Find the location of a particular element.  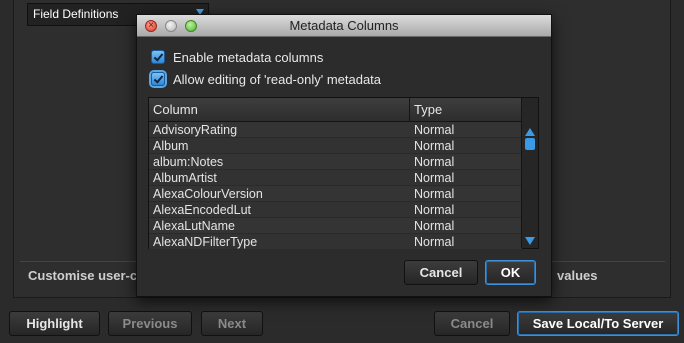

column-name-cell: AlexaNDFilterType is located at coordinates (205, 242).